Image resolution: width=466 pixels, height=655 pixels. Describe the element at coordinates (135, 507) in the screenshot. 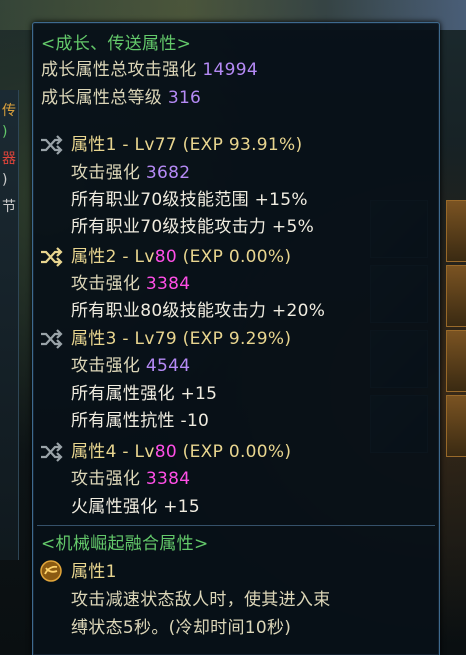

I see `attribute-4-extra: 火属性强化 +15` at that location.